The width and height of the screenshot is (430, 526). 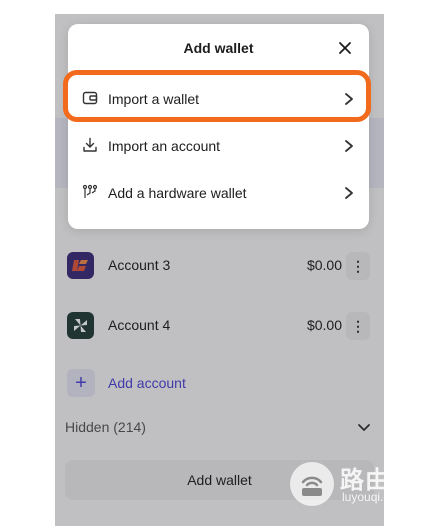 I want to click on hardware-wallet-icon, so click(x=90, y=191).